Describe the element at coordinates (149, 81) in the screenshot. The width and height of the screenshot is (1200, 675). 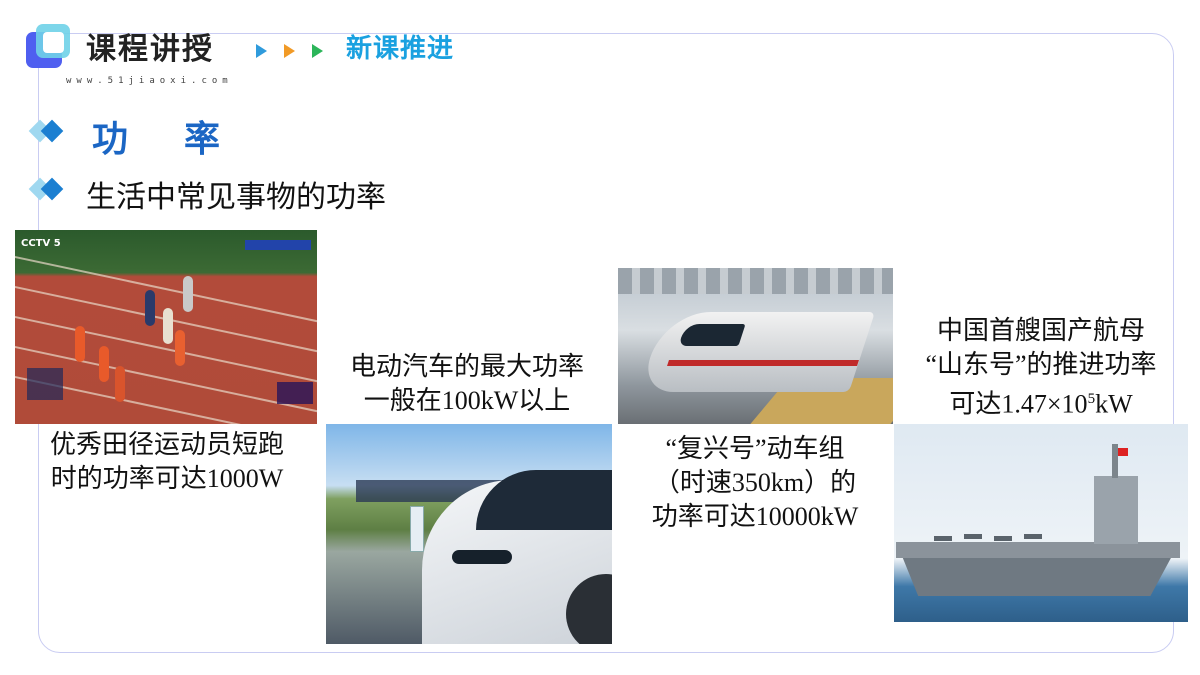
I see `header-url: www.51jiaoxi.com` at that location.